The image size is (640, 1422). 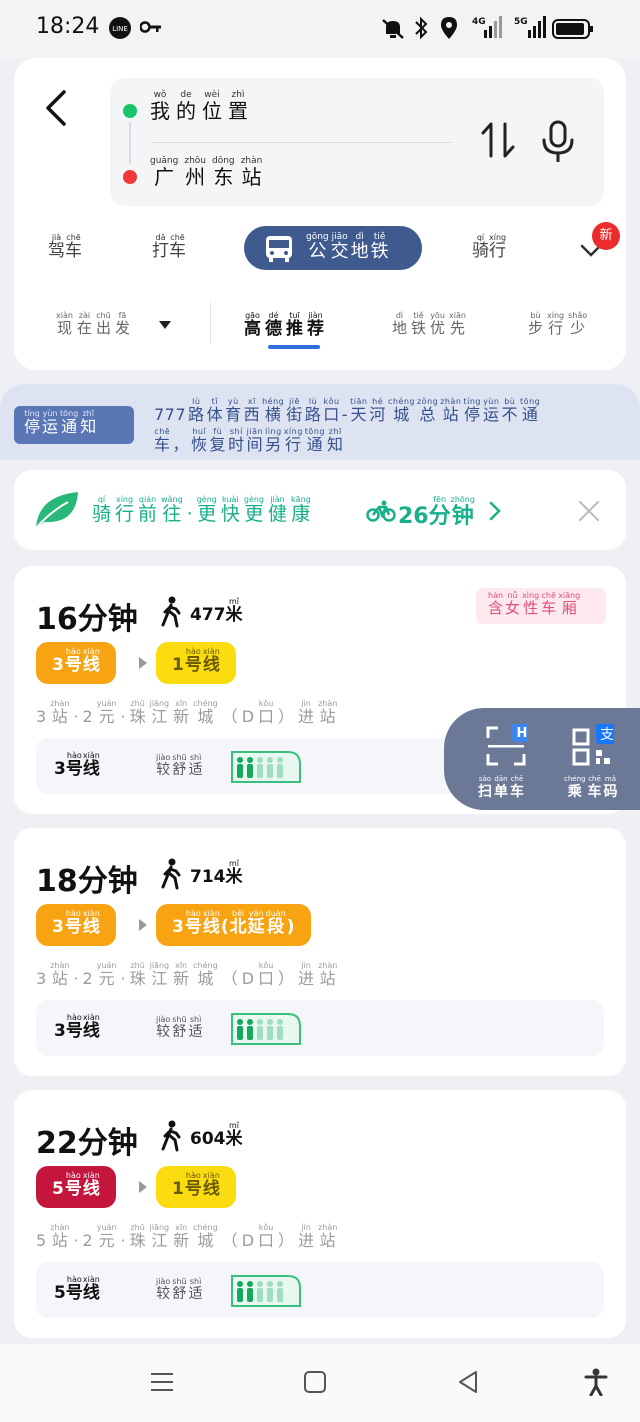 What do you see at coordinates (208, 872) in the screenshot?
I see `ruby-char: 714` at bounding box center [208, 872].